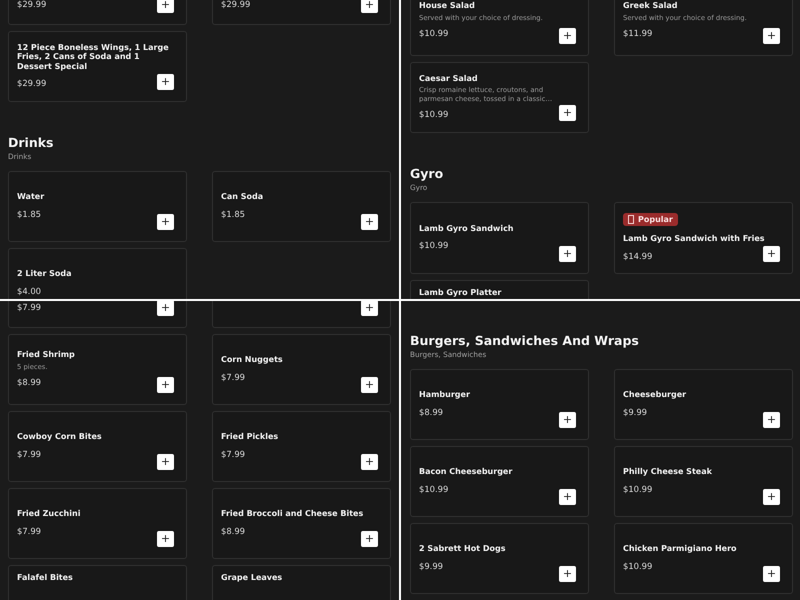 This screenshot has height=600, width=800. Describe the element at coordinates (97, 314) in the screenshot. I see `menu-item-card: $7.99 +` at that location.